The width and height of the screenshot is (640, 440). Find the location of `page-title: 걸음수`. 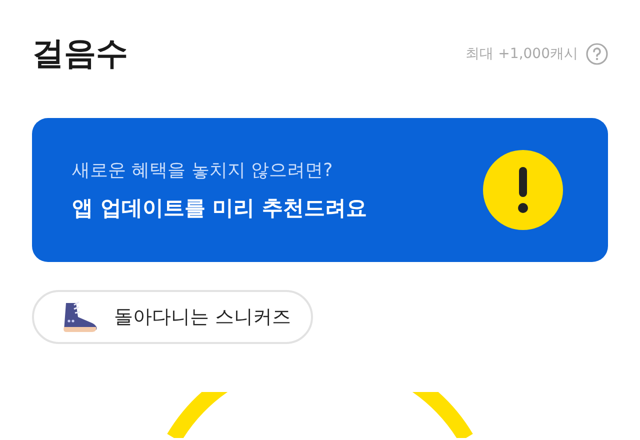

page-title: 걸음수 is located at coordinates (80, 53).